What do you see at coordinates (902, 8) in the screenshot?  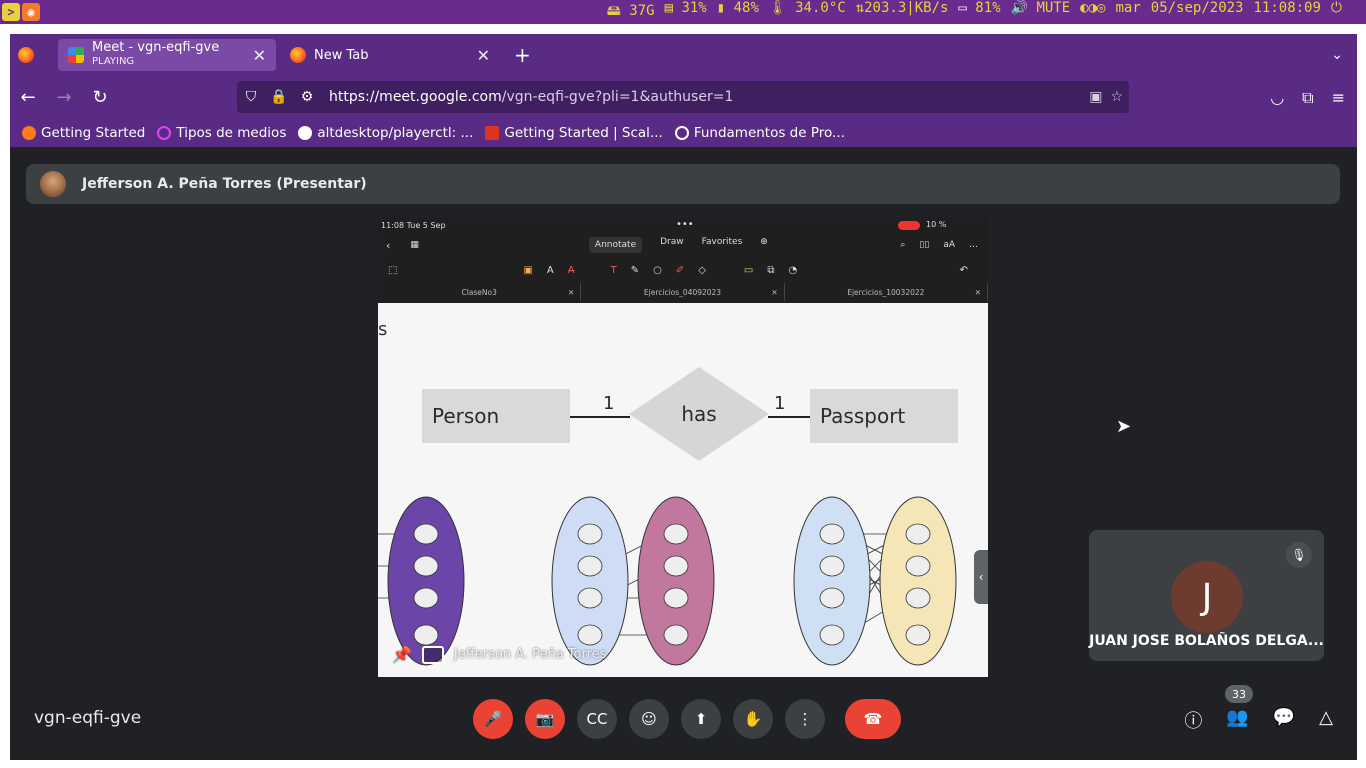 I see `network-indicator: ⇅203.3|KB/s` at bounding box center [902, 8].